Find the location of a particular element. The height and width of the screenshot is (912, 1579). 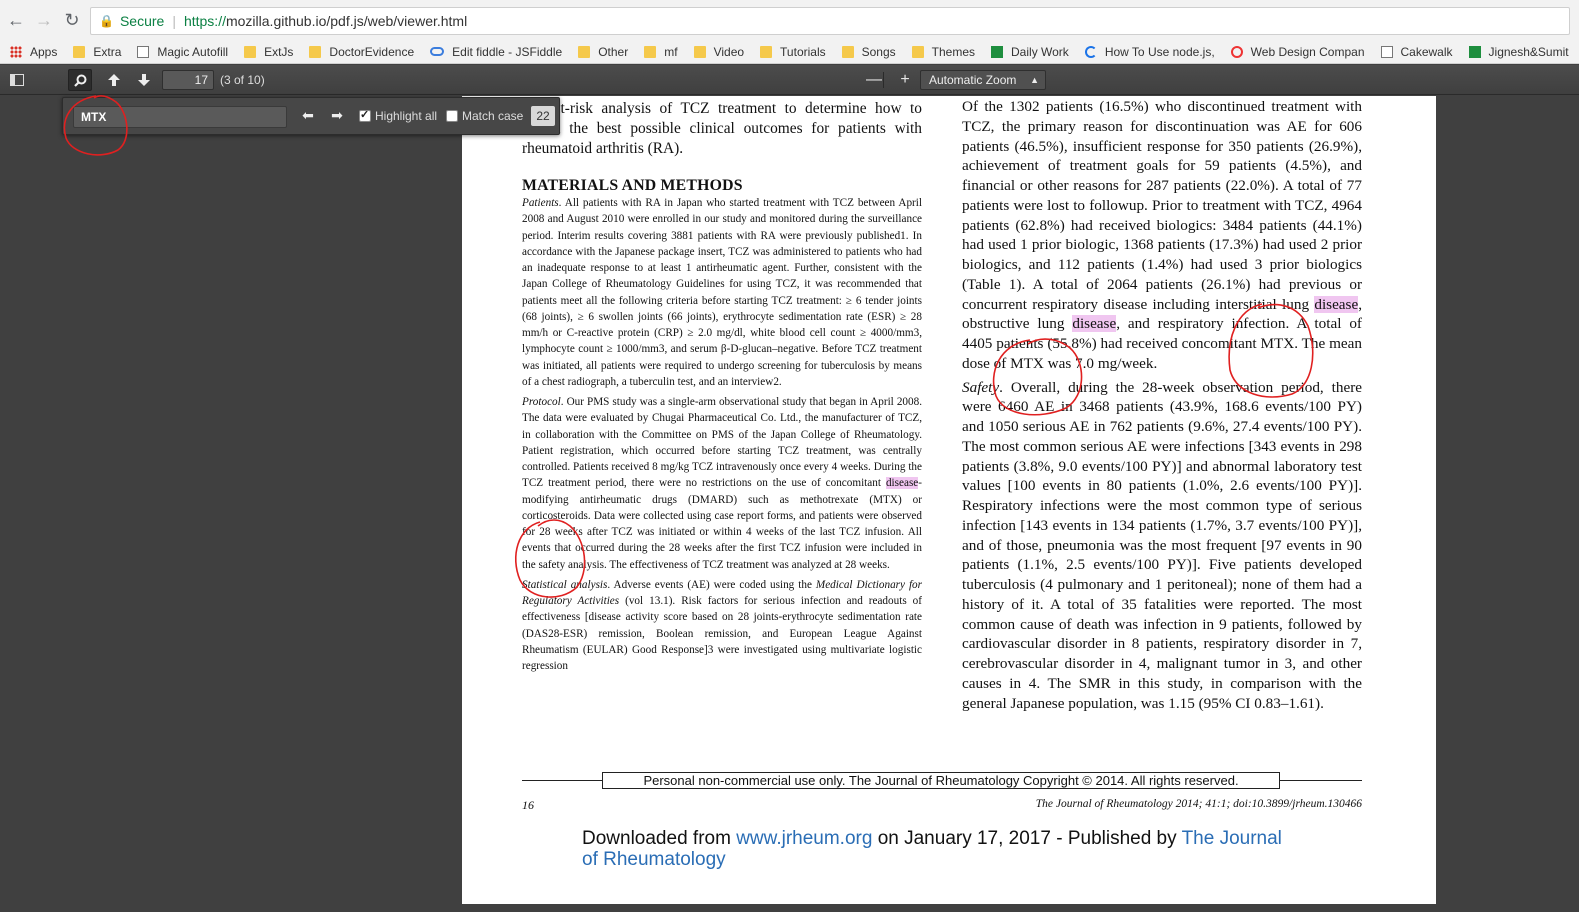

bookmark-item: Apps is located at coordinates (33, 52).